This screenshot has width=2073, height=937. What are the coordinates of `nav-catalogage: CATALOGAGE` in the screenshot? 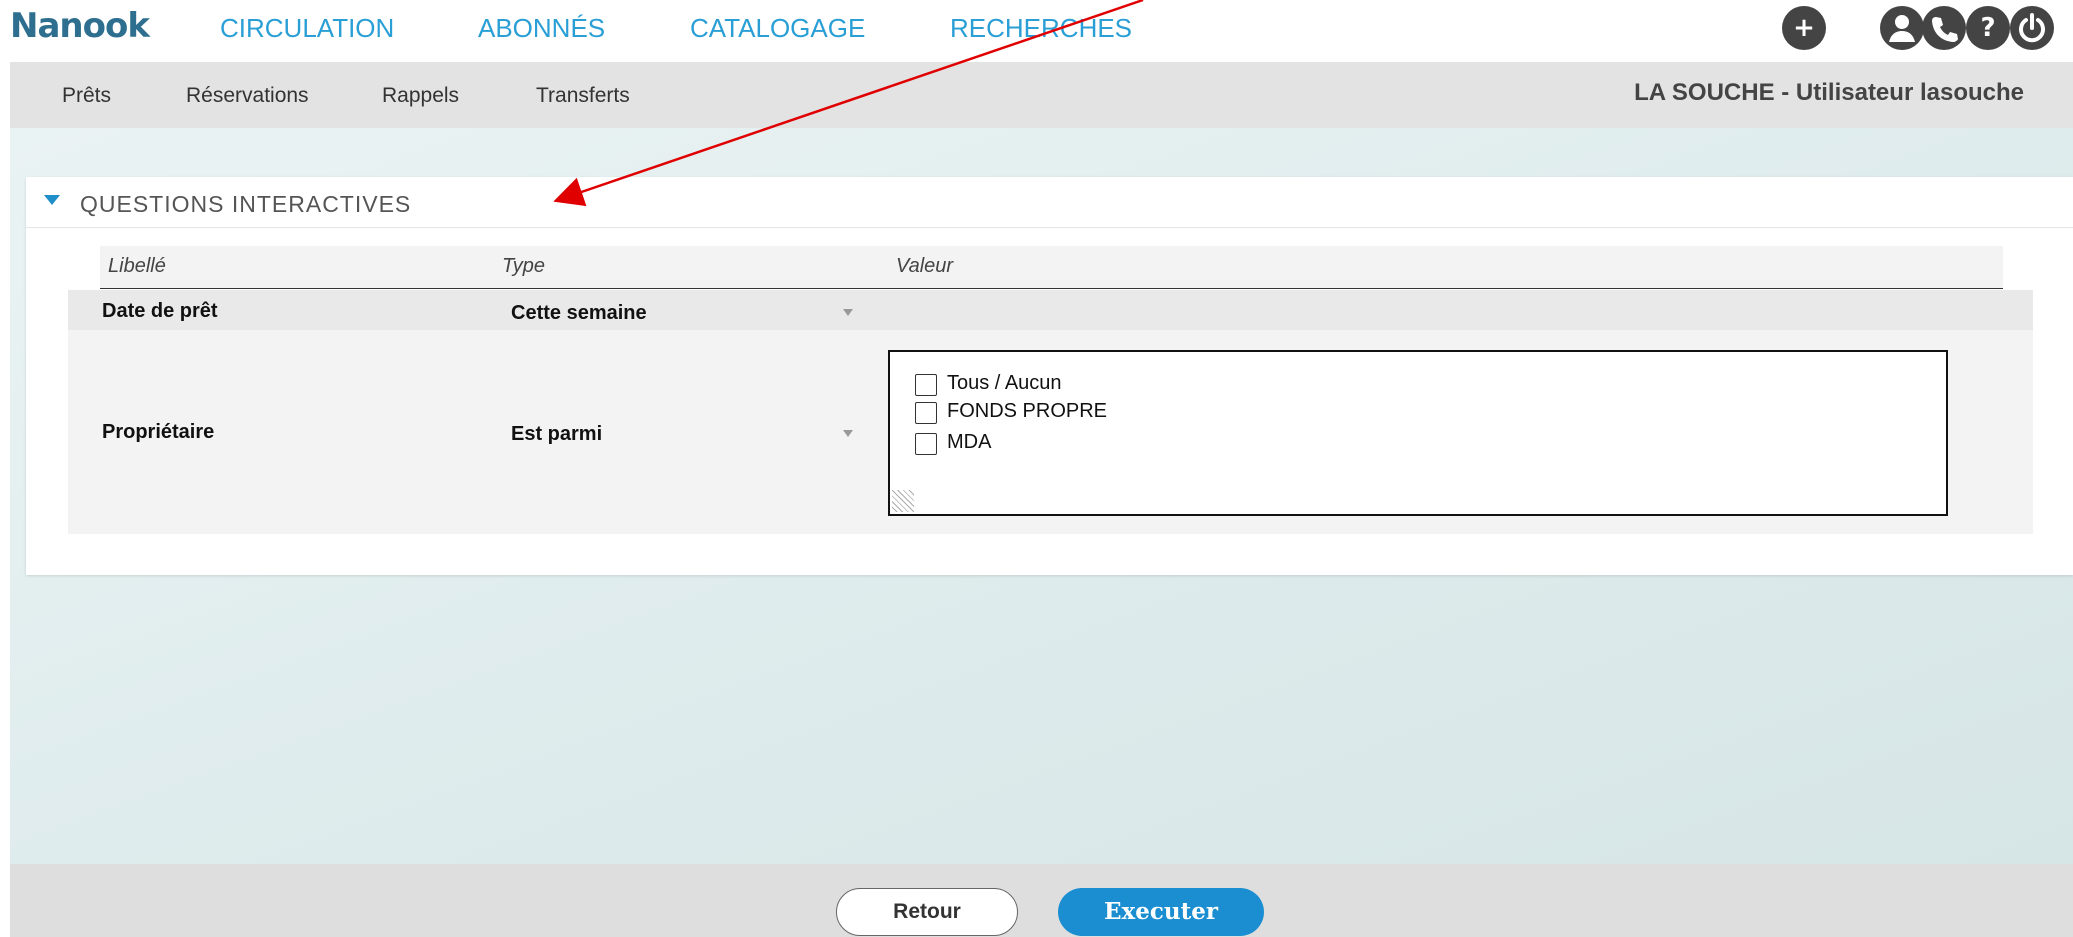 It's located at (777, 28).